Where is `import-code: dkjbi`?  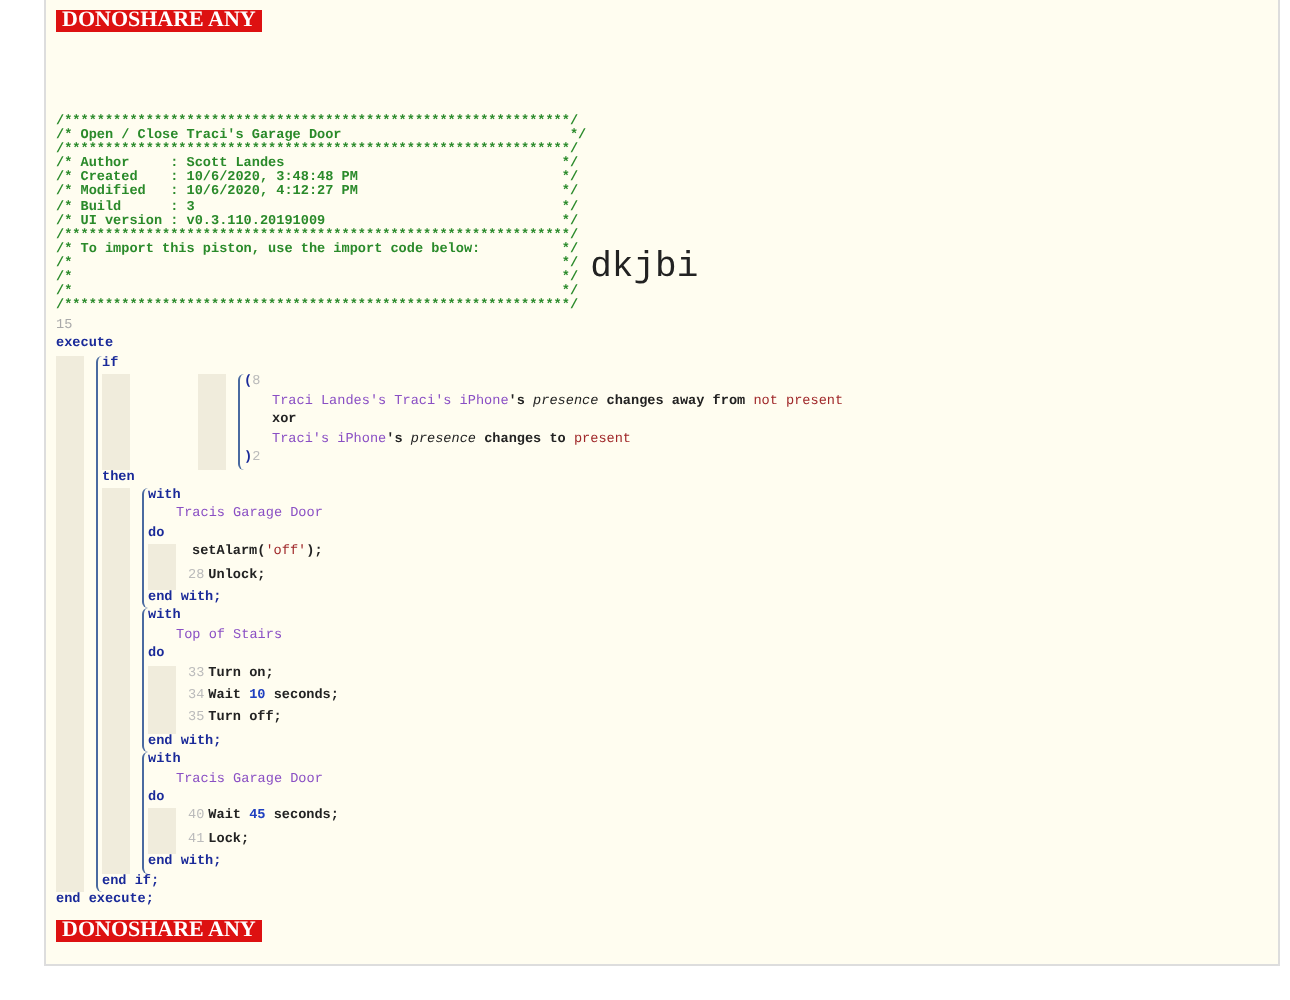 import-code: dkjbi is located at coordinates (644, 268).